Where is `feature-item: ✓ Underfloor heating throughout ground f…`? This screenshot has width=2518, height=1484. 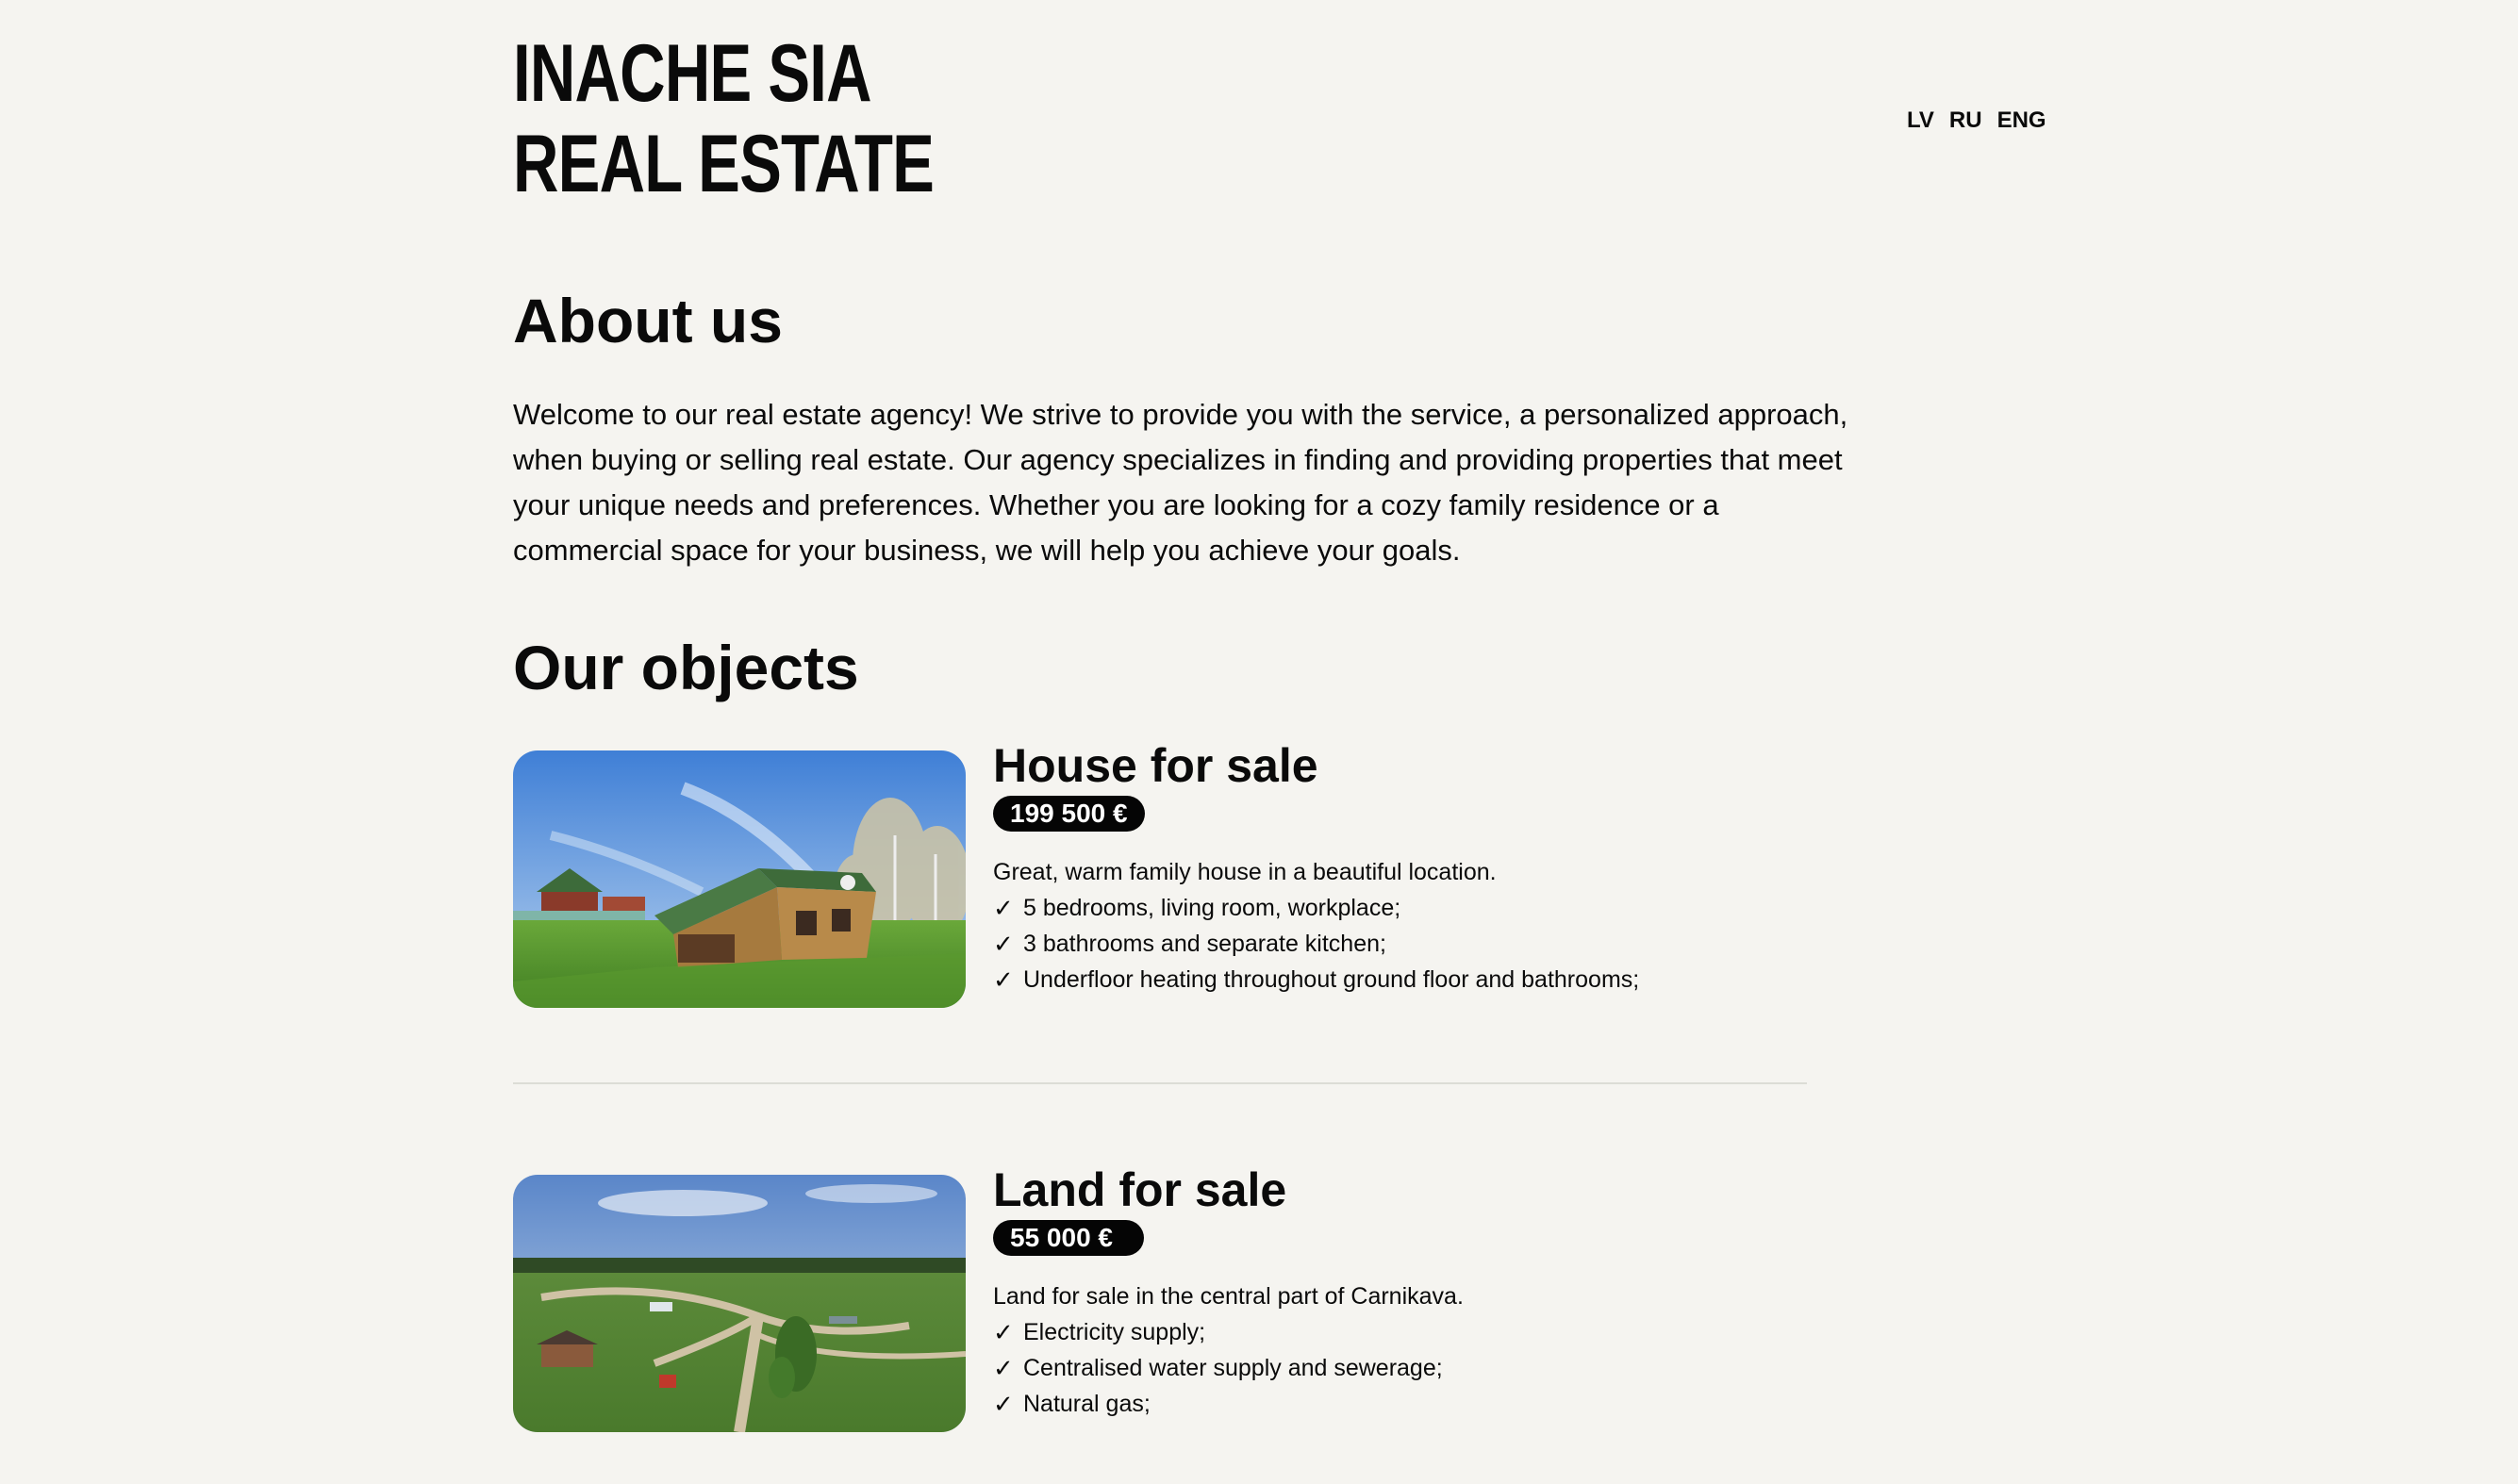
feature-item: ✓ Underfloor heating throughout ground f… is located at coordinates (1483, 980).